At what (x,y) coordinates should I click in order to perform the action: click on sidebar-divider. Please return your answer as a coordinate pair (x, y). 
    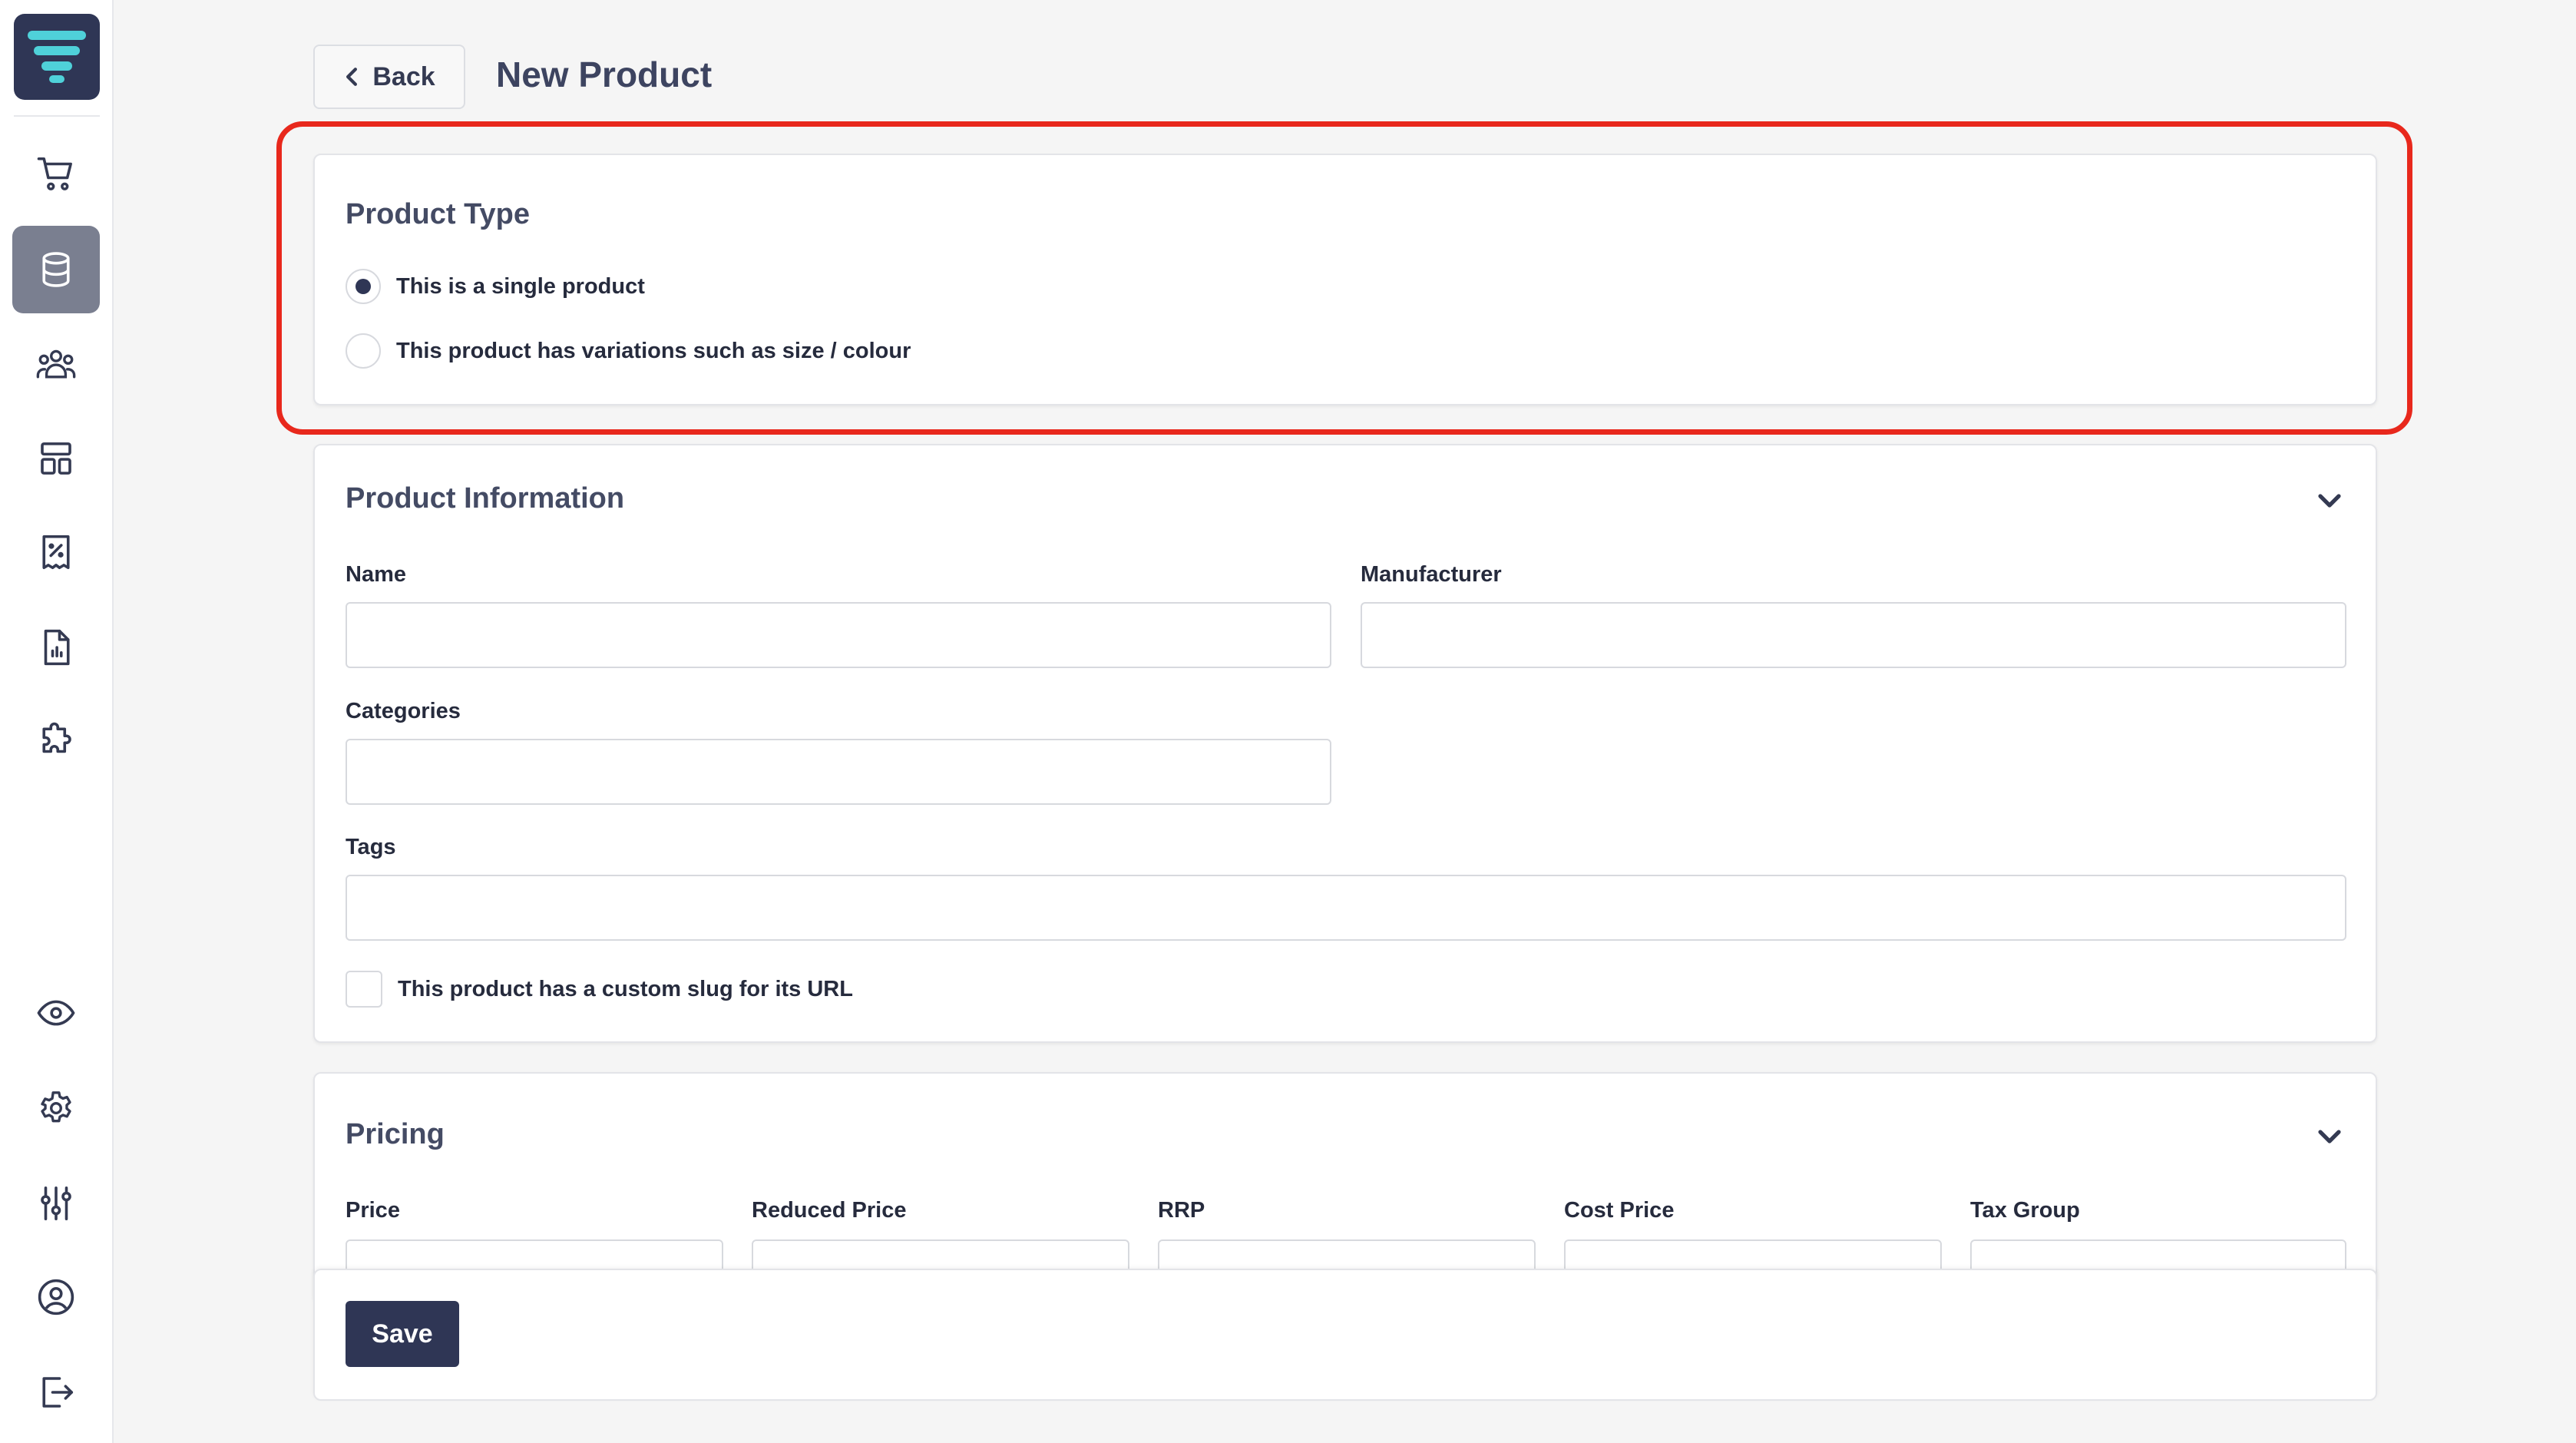
    Looking at the image, I should click on (57, 116).